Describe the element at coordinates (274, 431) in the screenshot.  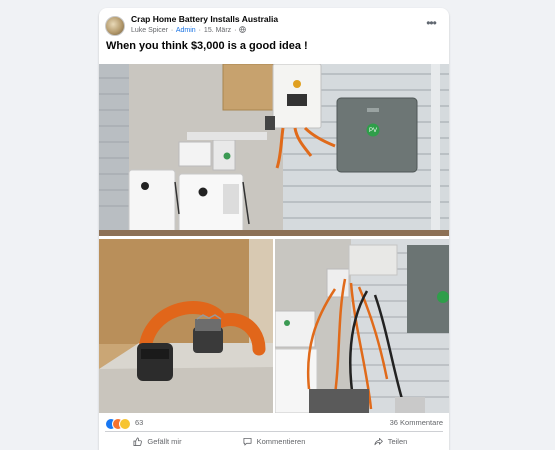
I see `divider` at that location.